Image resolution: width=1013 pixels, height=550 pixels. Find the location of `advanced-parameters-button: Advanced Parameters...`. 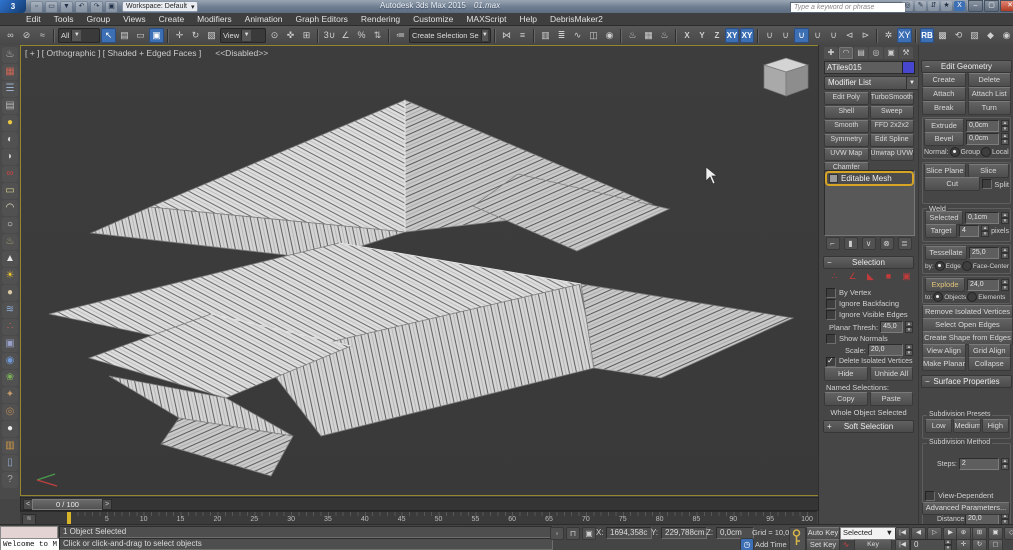

advanced-parameters-button: Advanced Parameters... is located at coordinates (966, 508).